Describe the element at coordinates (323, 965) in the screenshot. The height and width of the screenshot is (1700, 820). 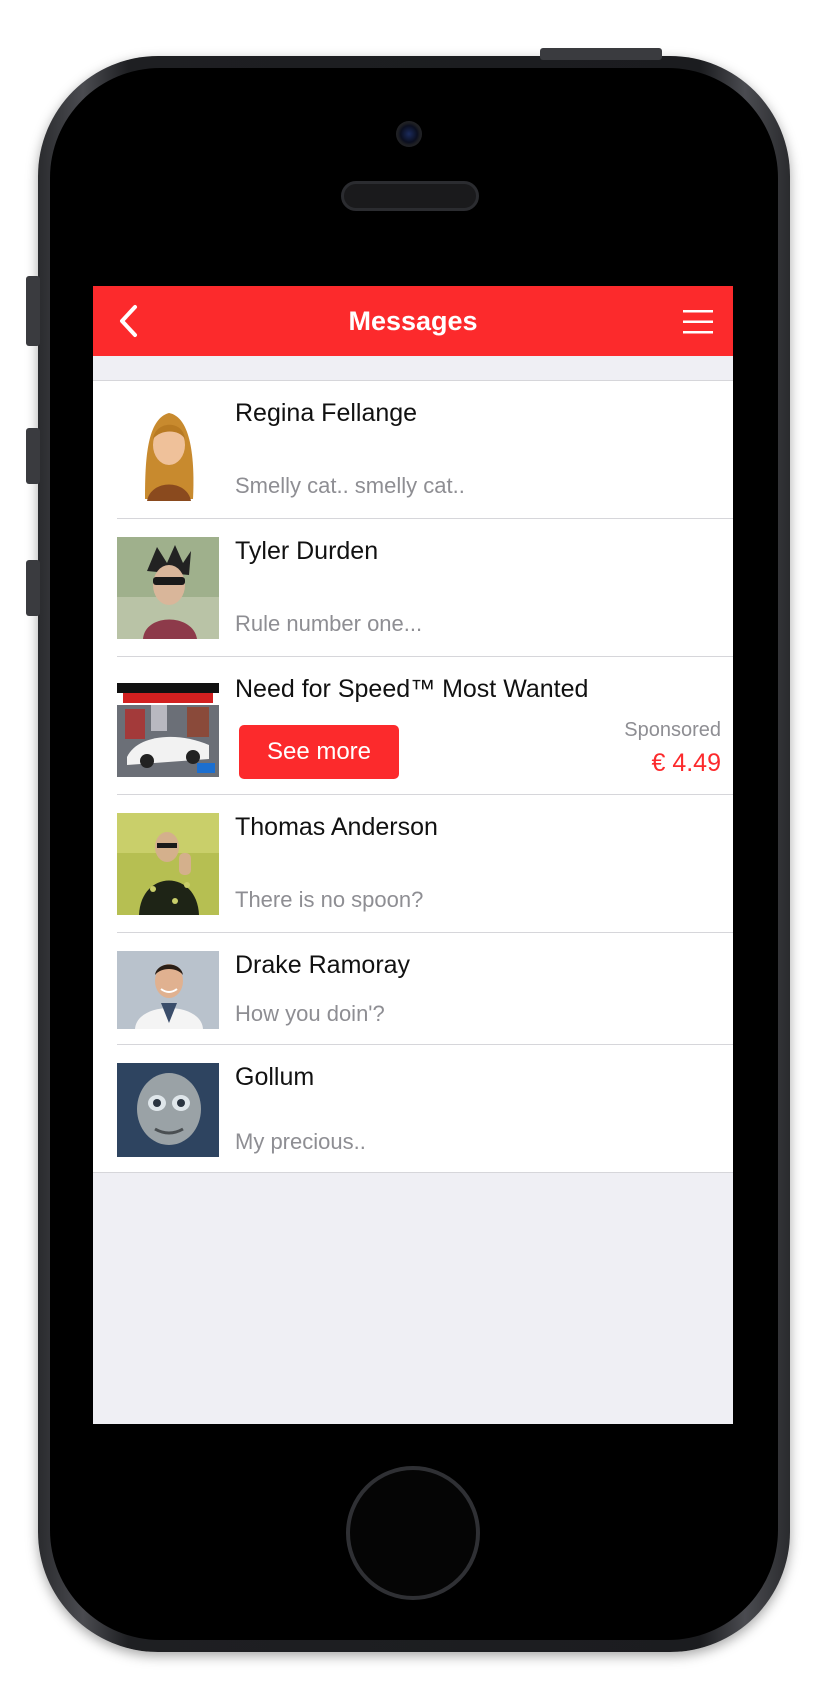
I see `contact-name: Drake Ramoray` at that location.